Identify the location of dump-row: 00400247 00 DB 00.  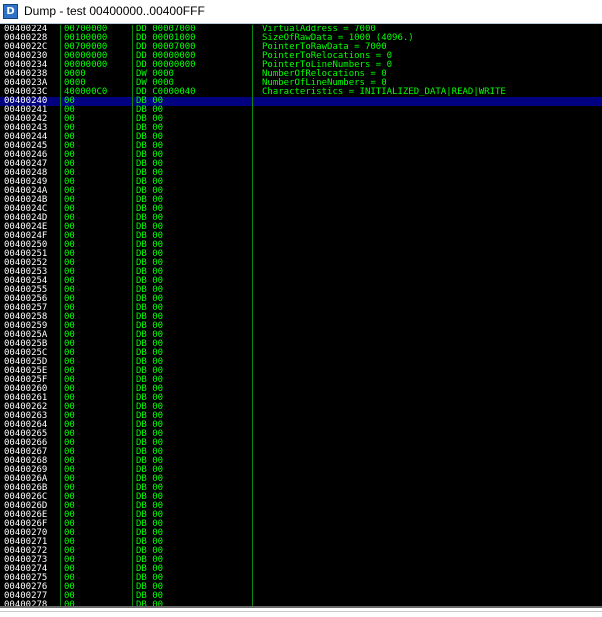
(301, 164).